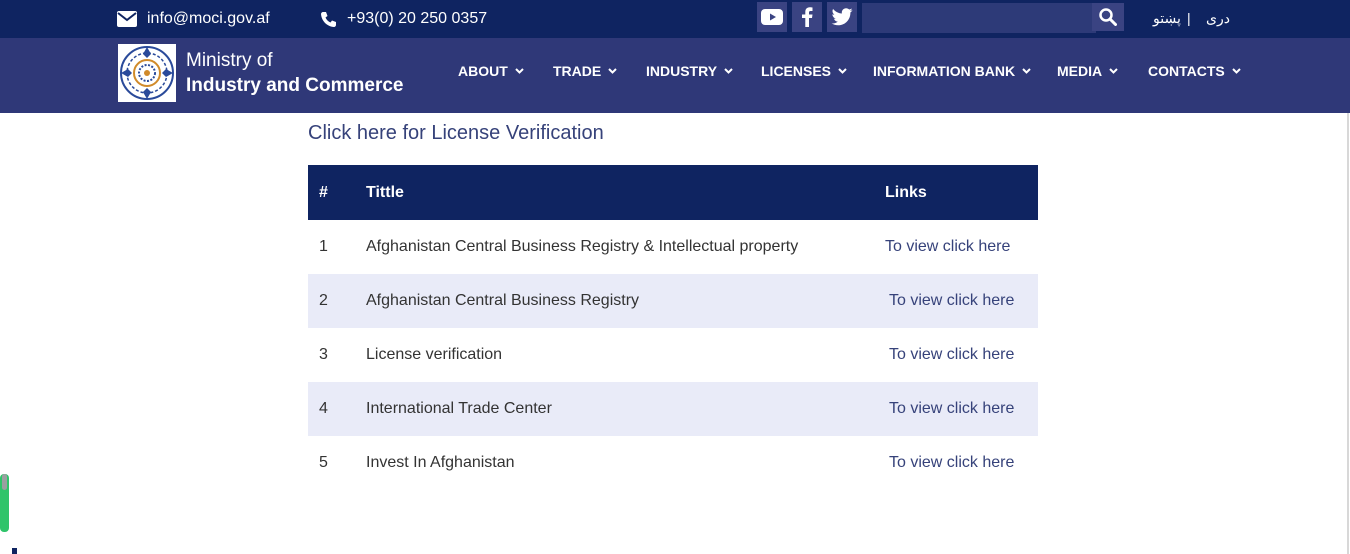 This screenshot has width=1350, height=554. Describe the element at coordinates (440, 462) in the screenshot. I see `row-title: Invest In Afghanistan` at that location.